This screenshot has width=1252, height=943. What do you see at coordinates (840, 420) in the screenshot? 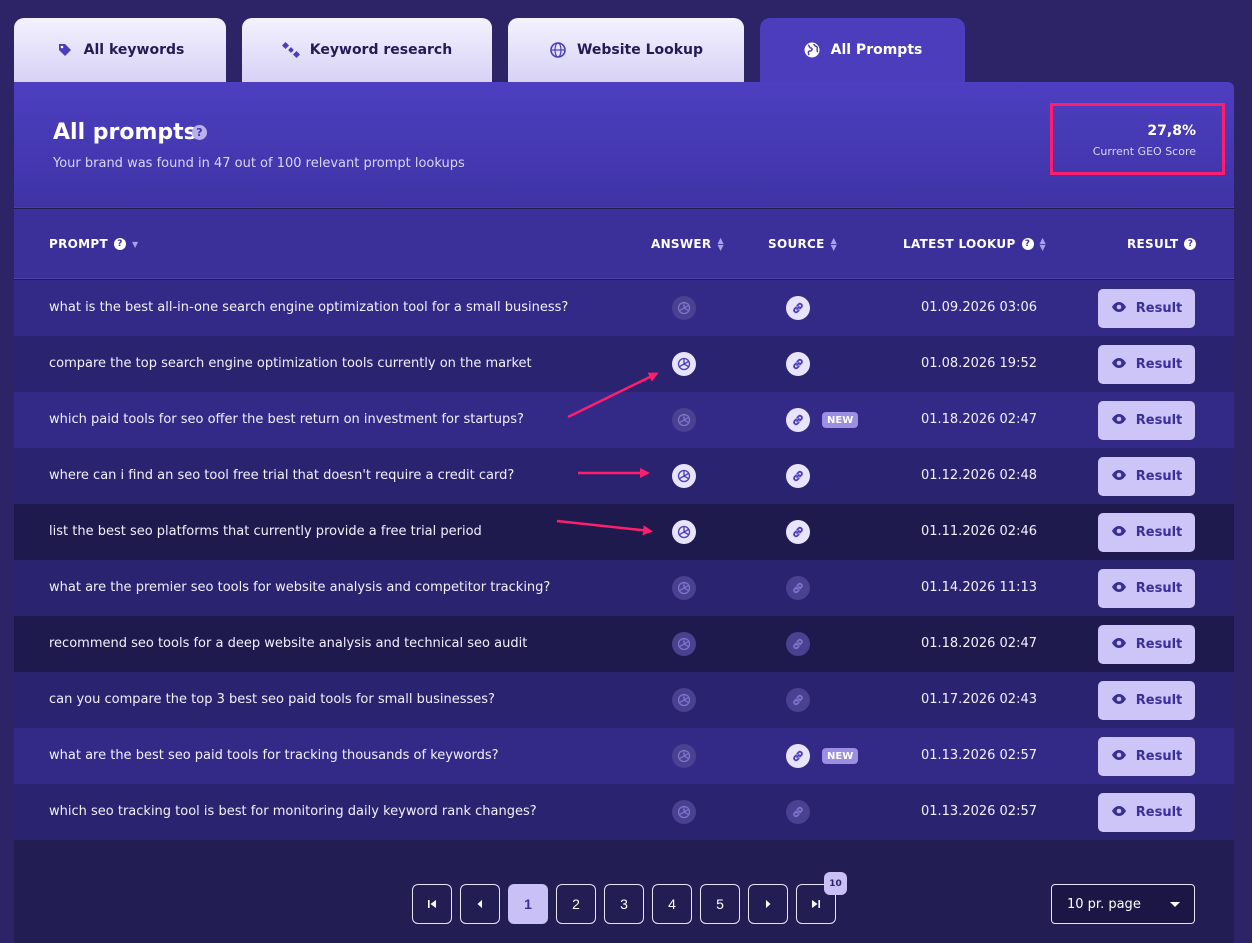
I see `new-badge: NEW` at bounding box center [840, 420].